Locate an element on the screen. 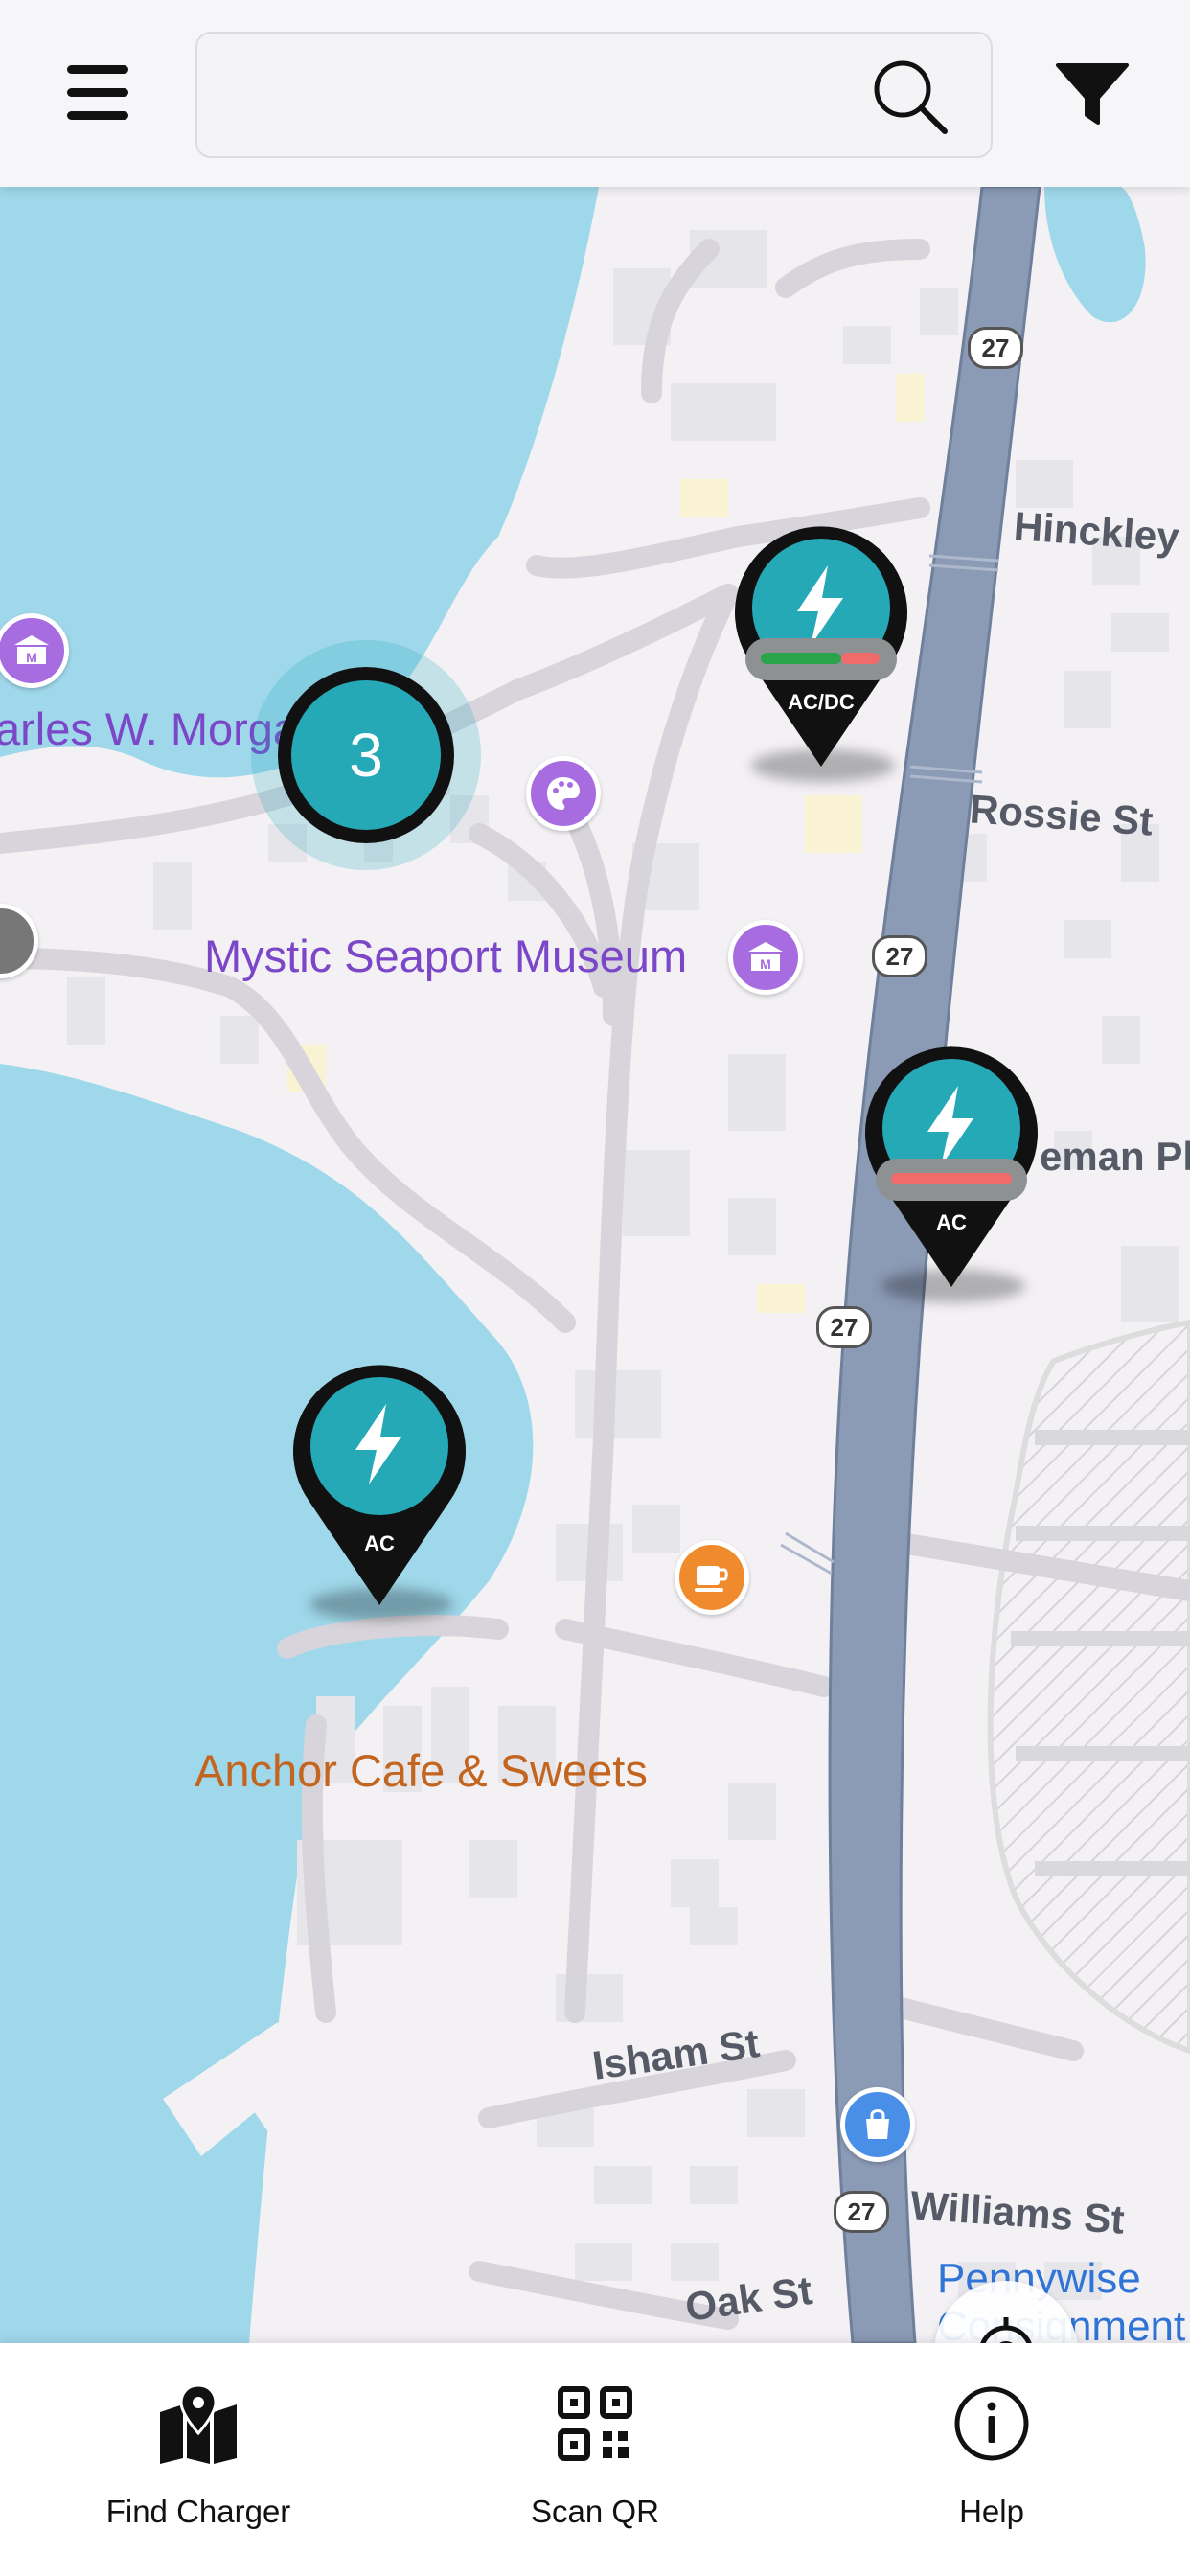  nav-label: Find Charger is located at coordinates (198, 2511).